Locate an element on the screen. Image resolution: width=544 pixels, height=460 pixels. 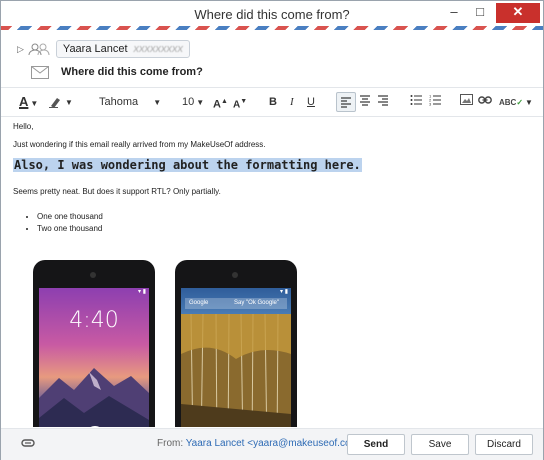
spellcheck-button: ABC✓ ▼ is located at coordinates (516, 102).